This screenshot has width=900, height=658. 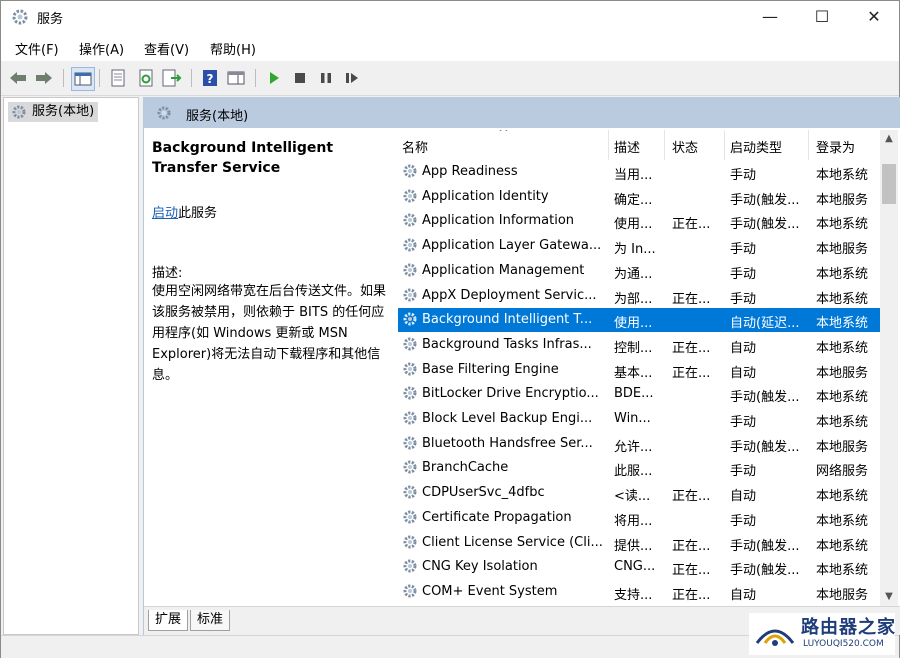 I want to click on stop-service-icon, so click(x=300, y=78).